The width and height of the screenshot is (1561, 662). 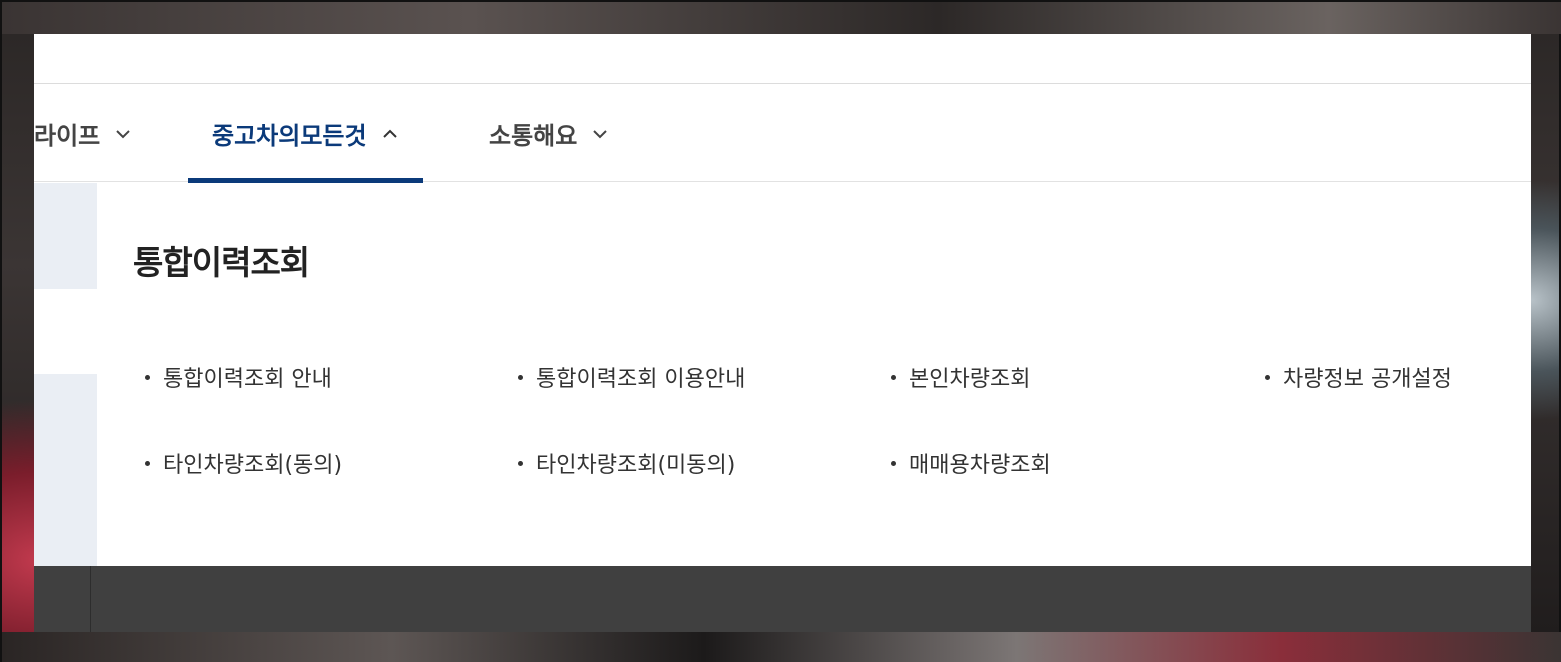 I want to click on nav-item-label: 중고차의모든것, so click(x=289, y=136).